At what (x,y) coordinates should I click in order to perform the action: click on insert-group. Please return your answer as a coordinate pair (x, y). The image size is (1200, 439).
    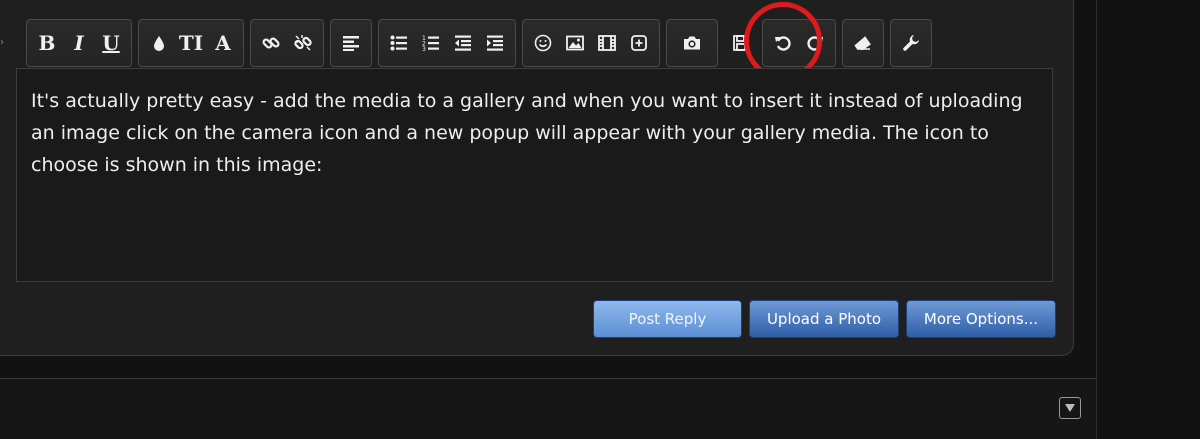
    Looking at the image, I should click on (591, 43).